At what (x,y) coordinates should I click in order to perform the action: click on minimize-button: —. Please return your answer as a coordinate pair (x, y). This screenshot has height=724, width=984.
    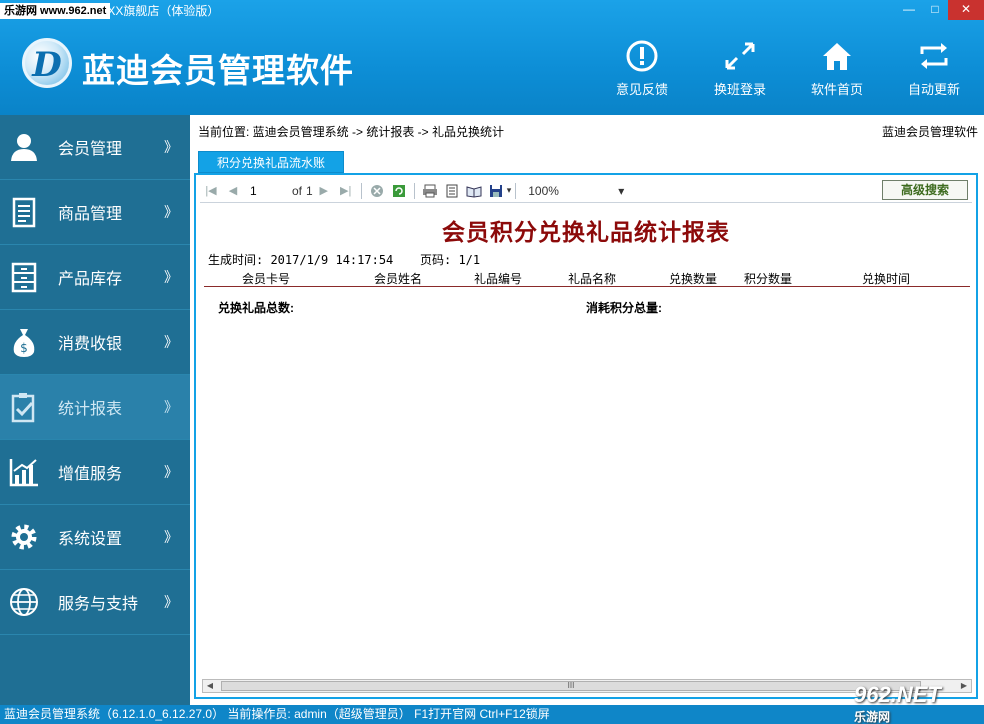
    Looking at the image, I should click on (909, 10).